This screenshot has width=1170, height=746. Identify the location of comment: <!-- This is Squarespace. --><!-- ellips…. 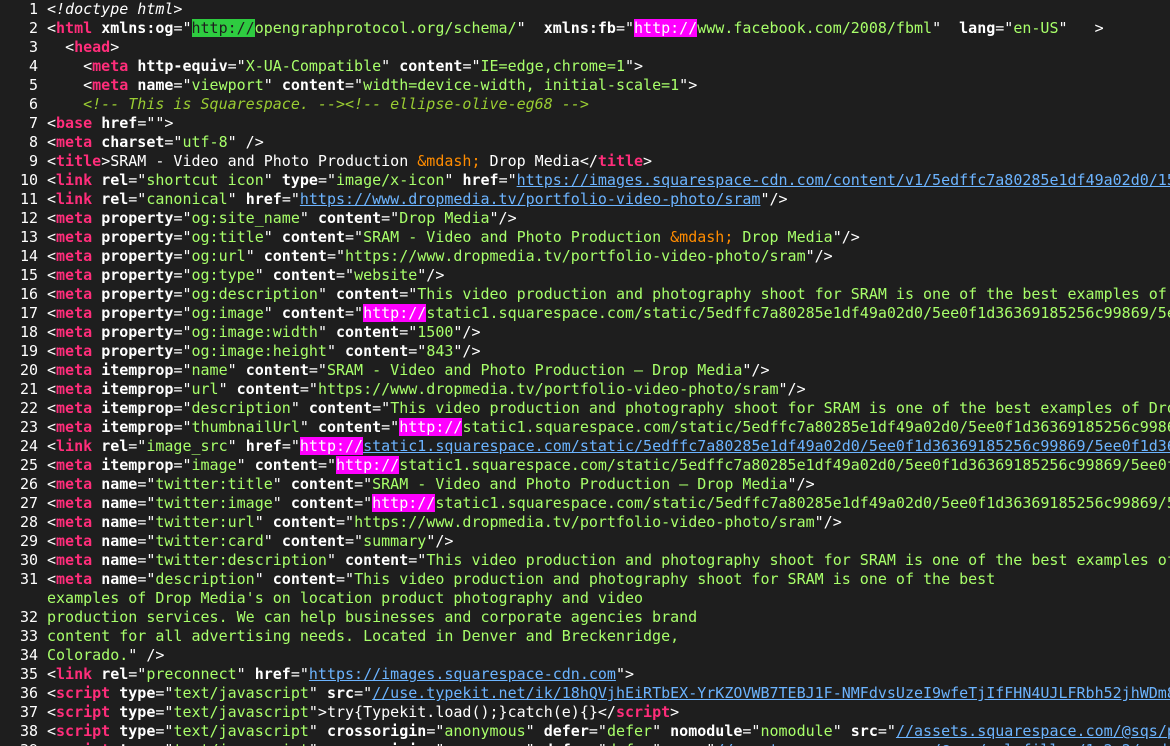
(336, 104).